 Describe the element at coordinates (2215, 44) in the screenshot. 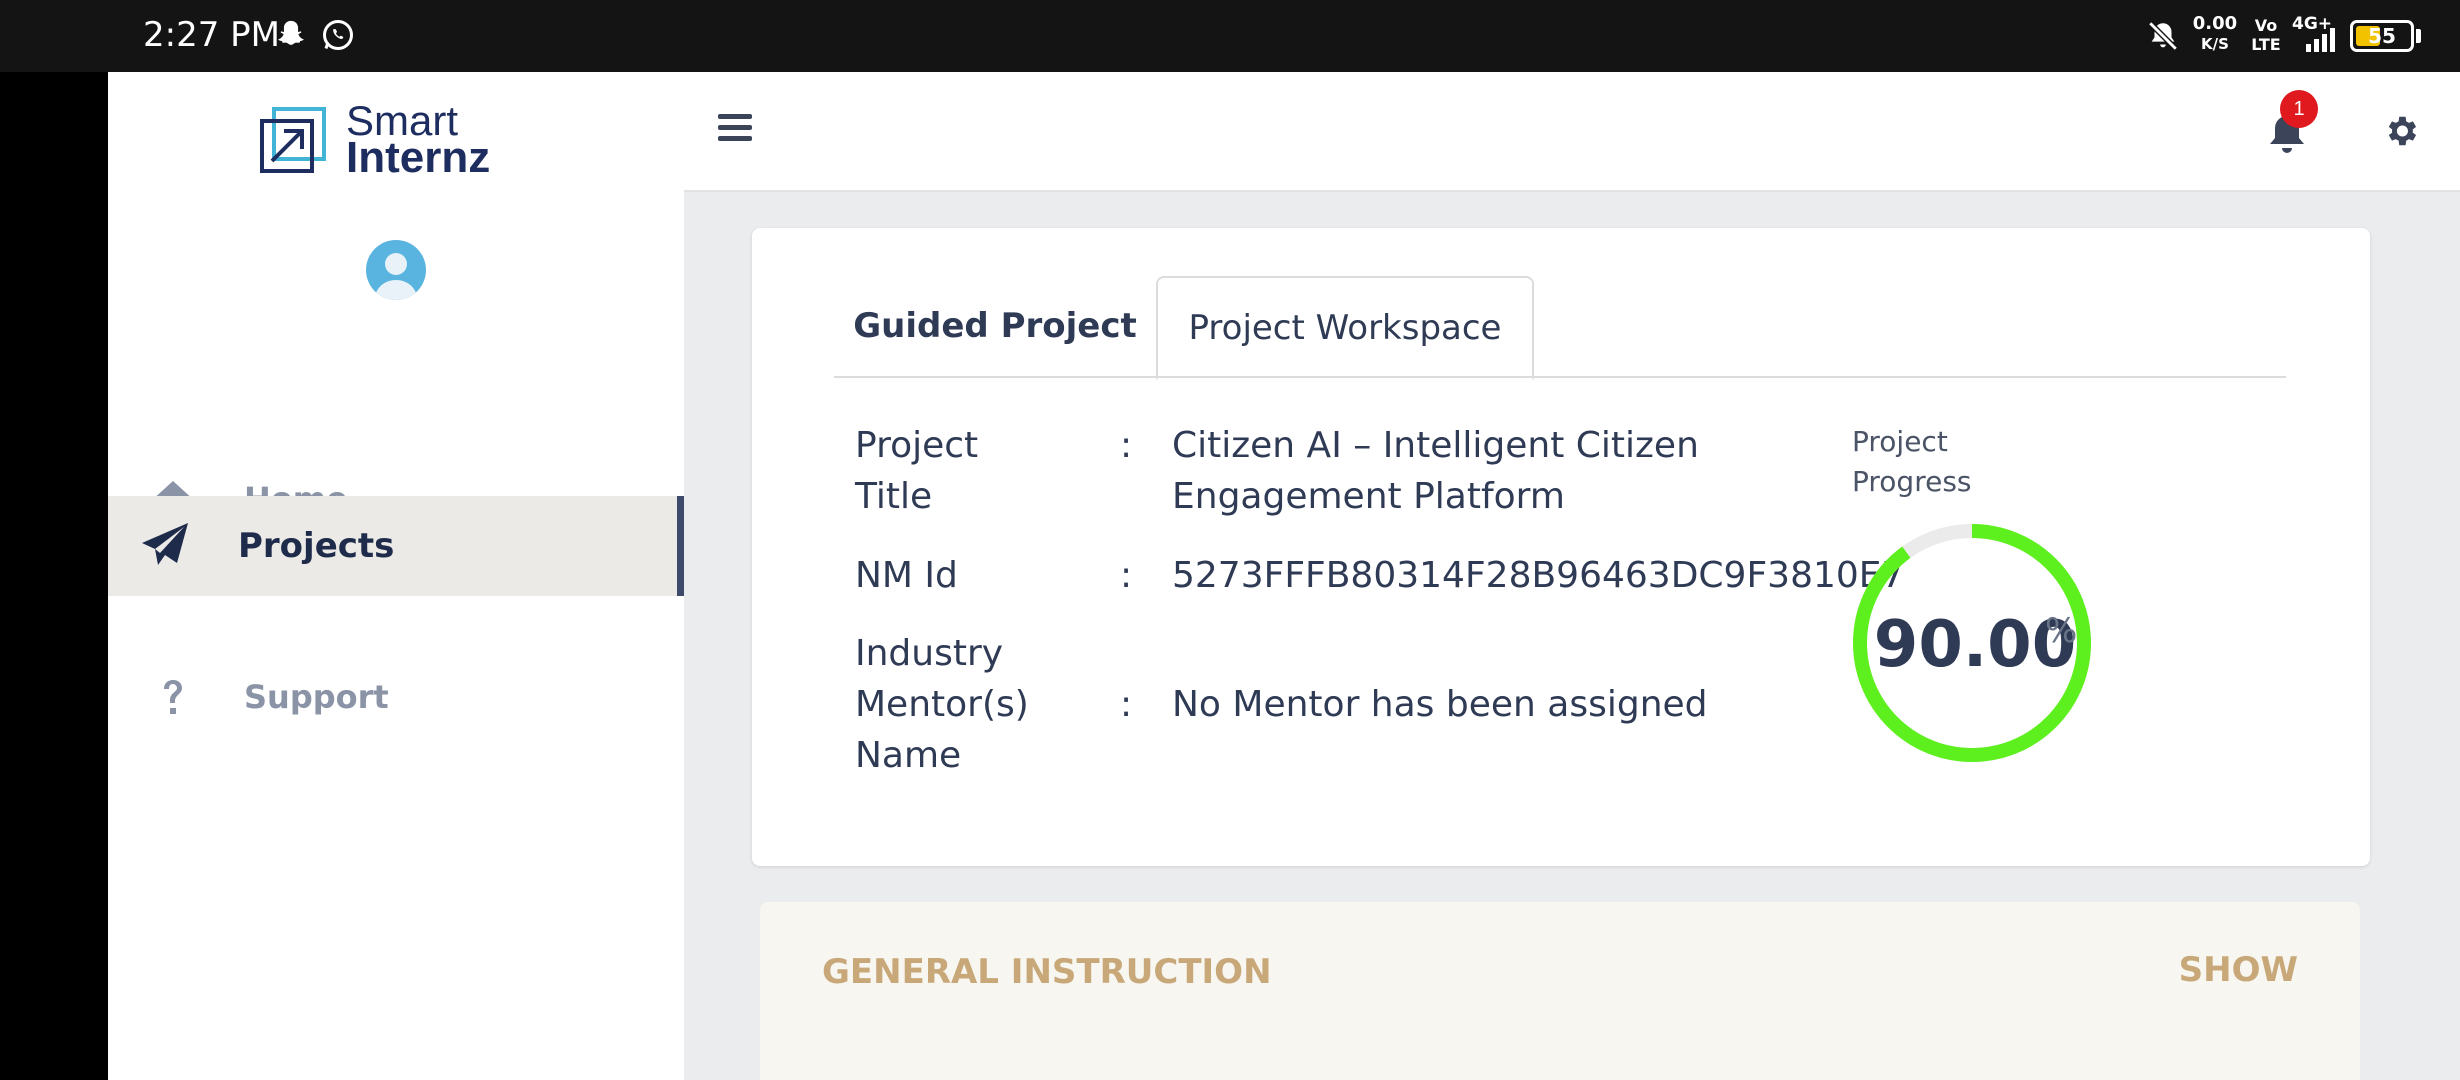

I see `network-speed-unit: K/S` at that location.